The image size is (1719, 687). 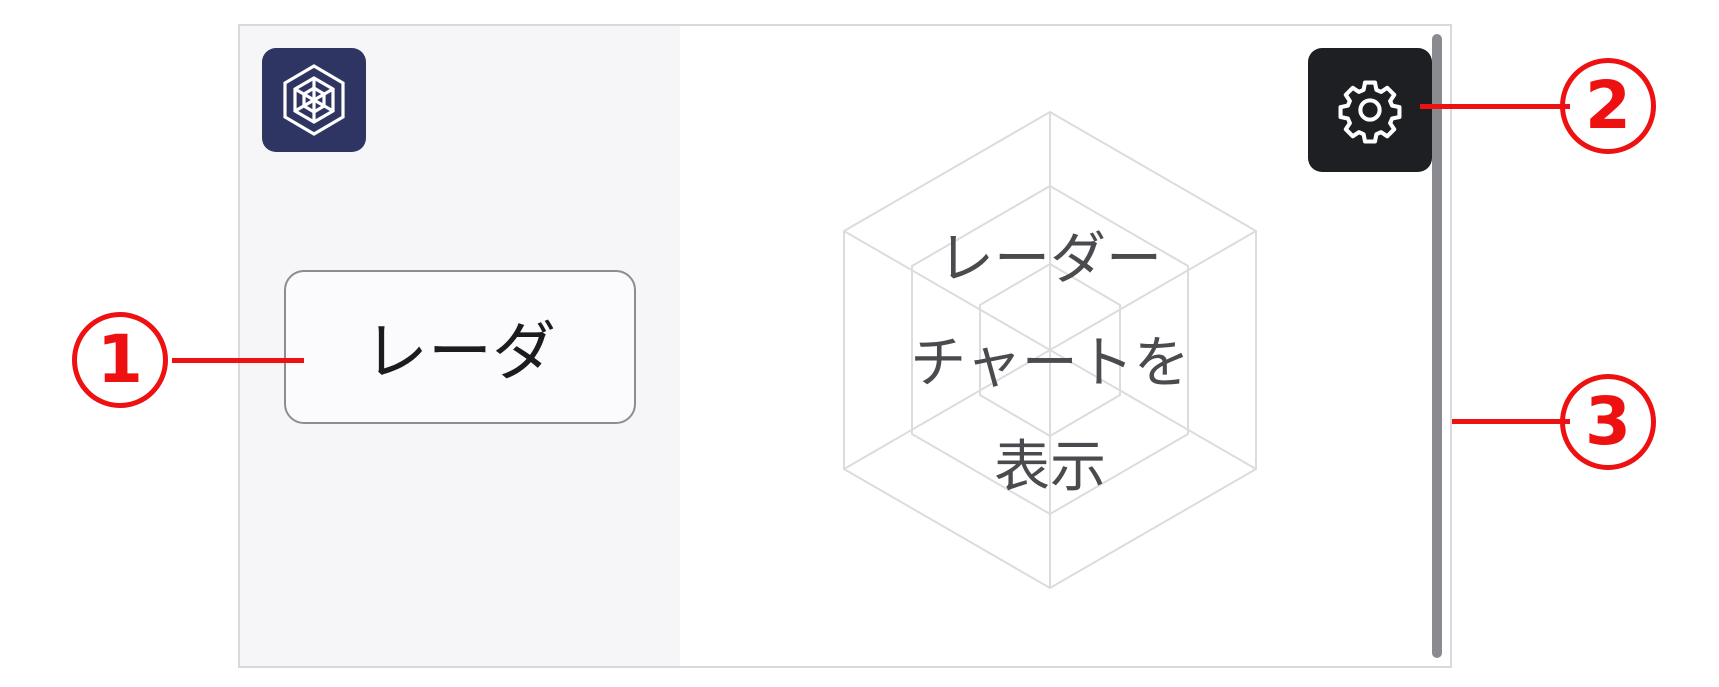 I want to click on gear-icon, so click(x=1370, y=112).